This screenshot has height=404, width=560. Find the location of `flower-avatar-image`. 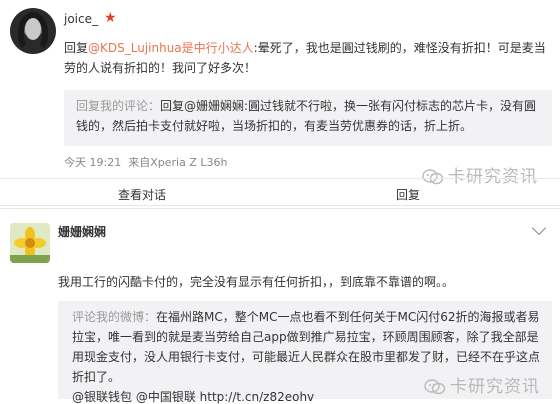

flower-avatar-image is located at coordinates (30, 243).